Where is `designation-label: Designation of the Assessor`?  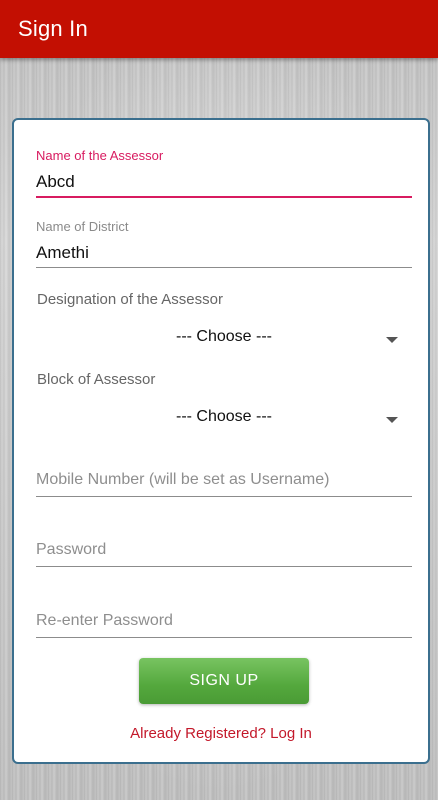
designation-label: Designation of the Assessor is located at coordinates (130, 299).